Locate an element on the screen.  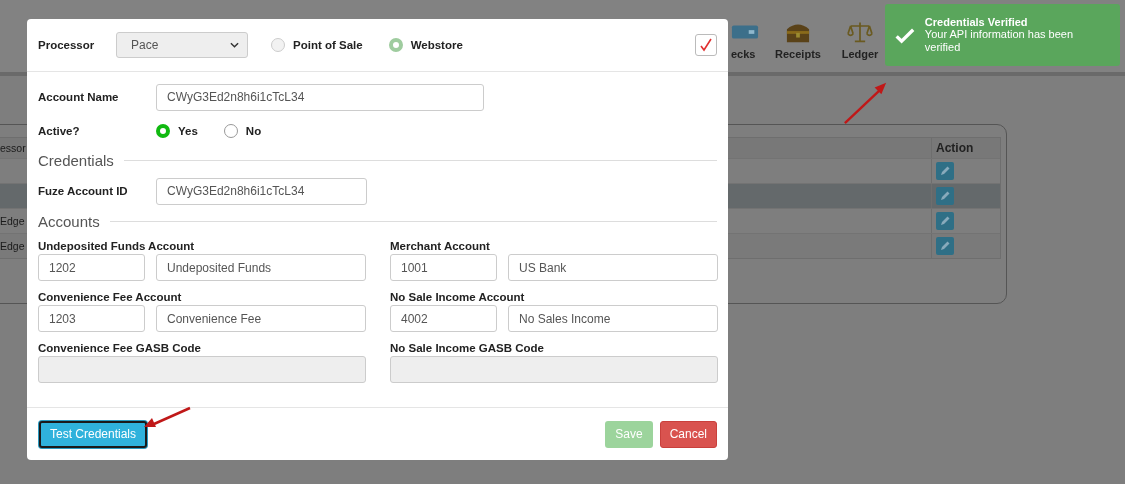
account-code-field: 4002 is located at coordinates (443, 318).